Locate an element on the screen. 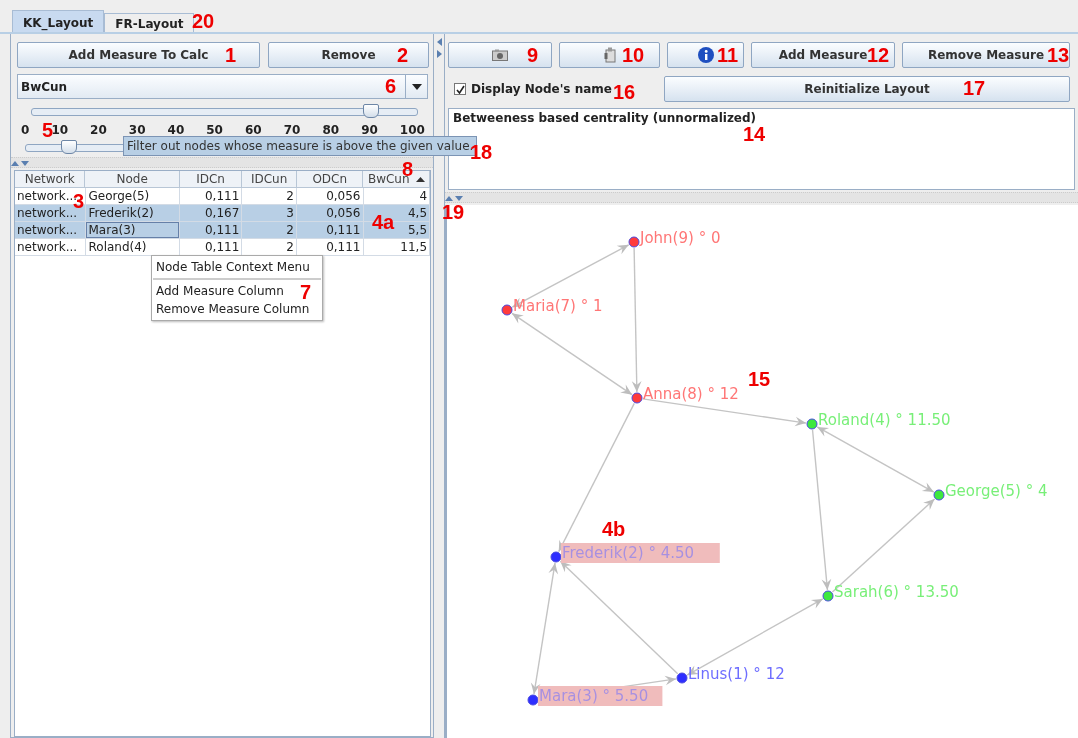  node-label: John(9) ° 0 is located at coordinates (680, 238).